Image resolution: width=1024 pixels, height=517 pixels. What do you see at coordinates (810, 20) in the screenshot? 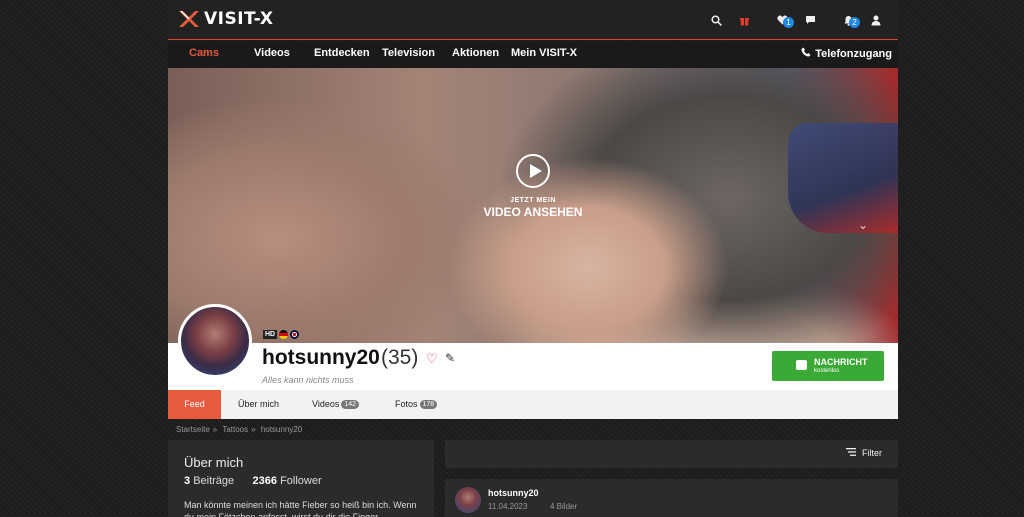
I see `chat-icon` at bounding box center [810, 20].